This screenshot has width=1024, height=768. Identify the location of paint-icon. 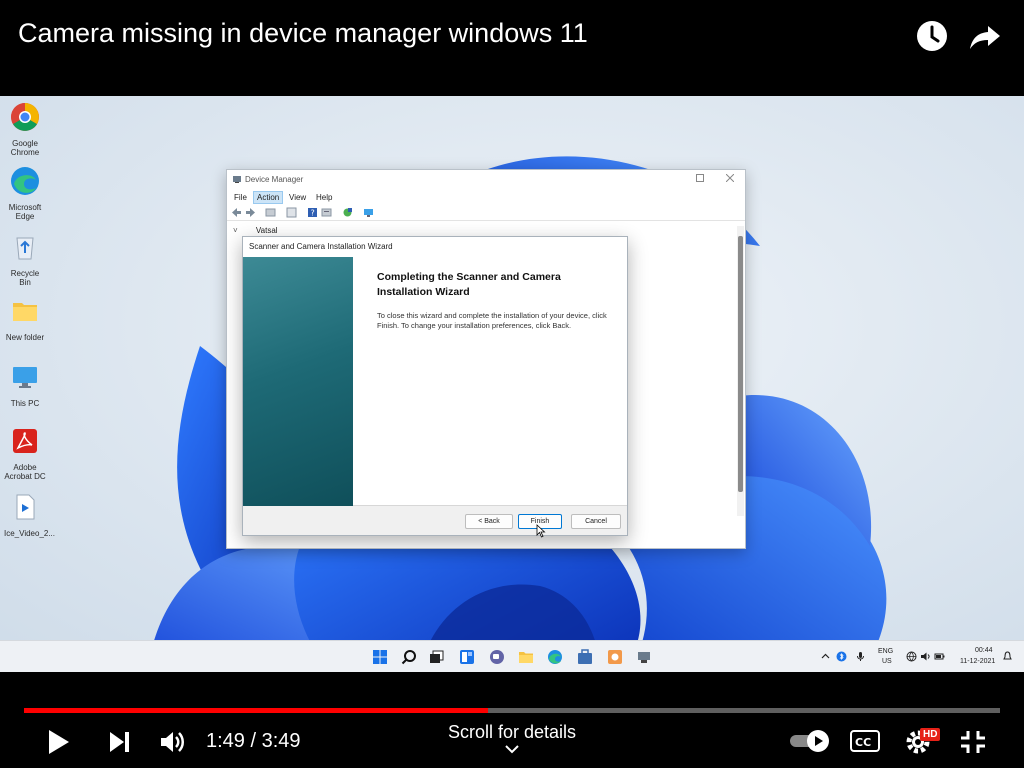
(615, 657).